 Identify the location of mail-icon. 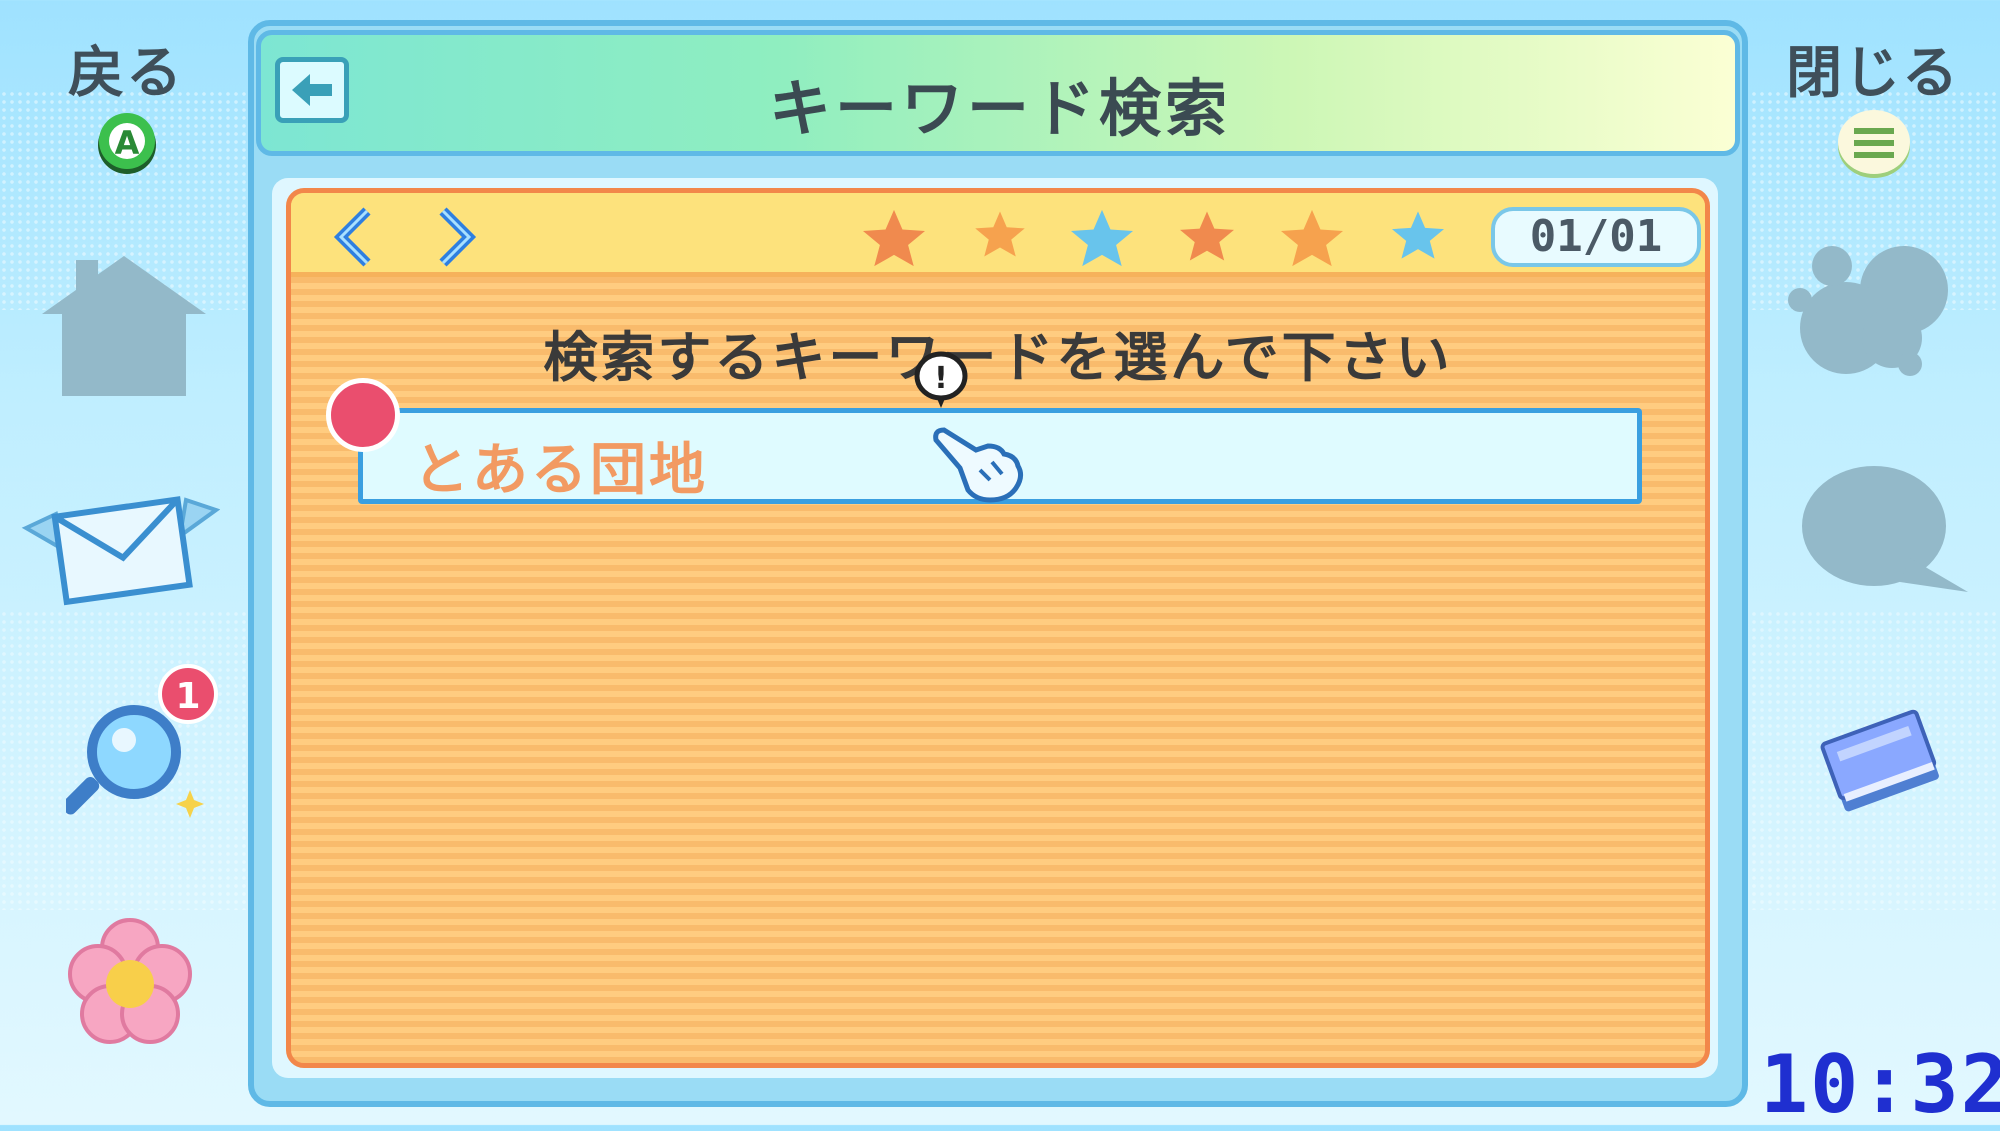
(120, 545).